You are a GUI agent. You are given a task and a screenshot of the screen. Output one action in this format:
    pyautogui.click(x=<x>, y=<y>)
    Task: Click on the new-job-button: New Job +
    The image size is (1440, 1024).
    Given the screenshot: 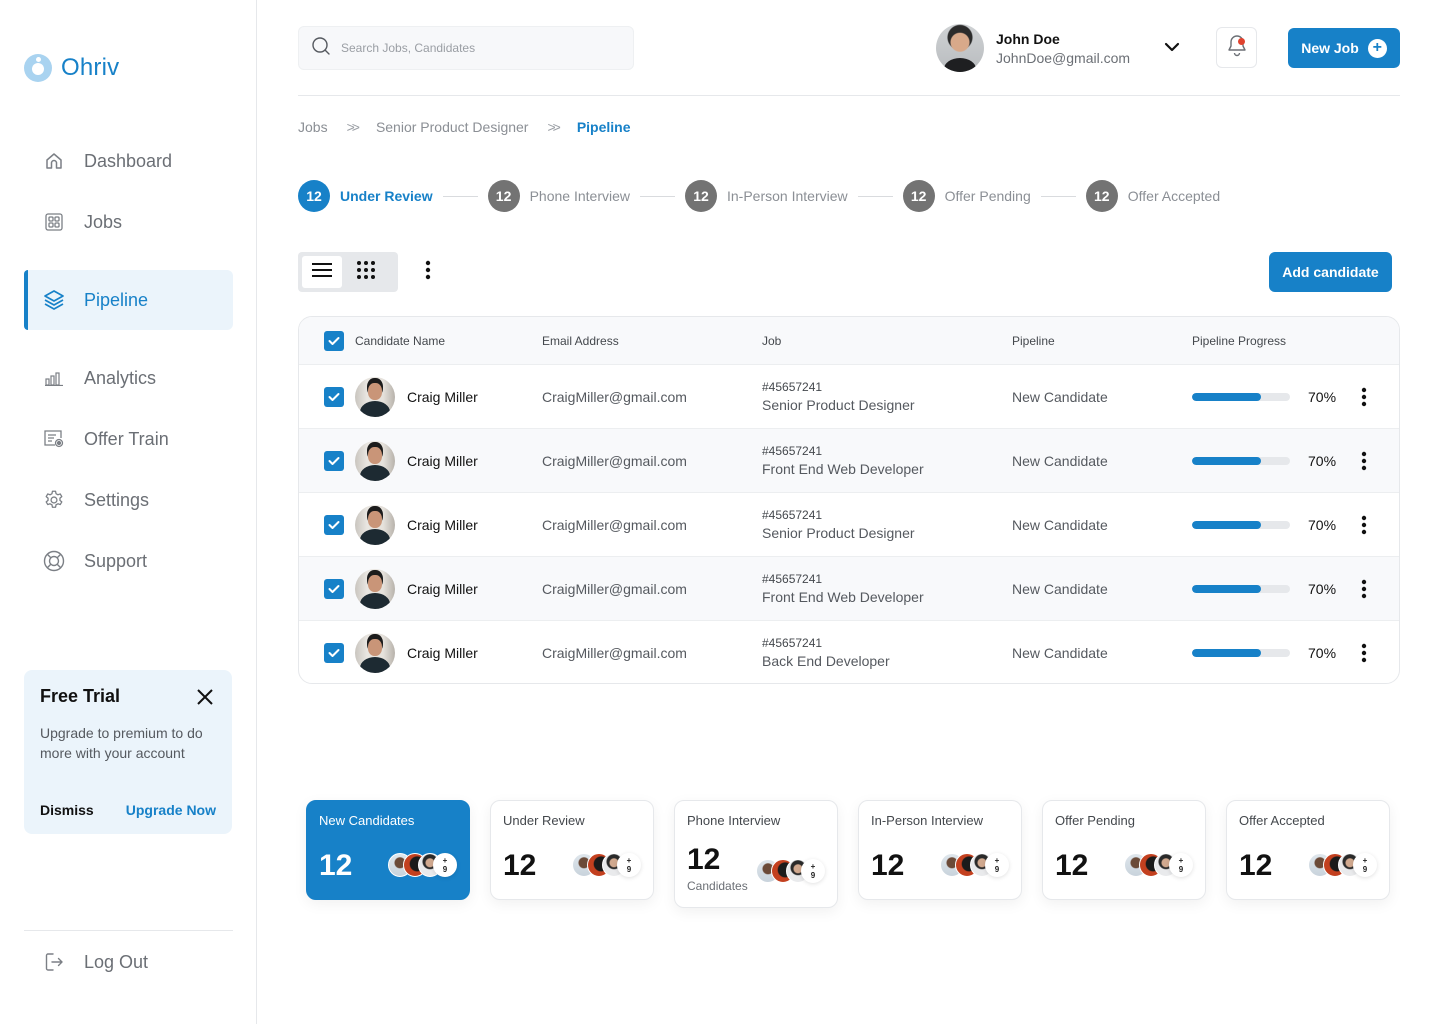 What is the action you would take?
    pyautogui.click(x=1344, y=48)
    